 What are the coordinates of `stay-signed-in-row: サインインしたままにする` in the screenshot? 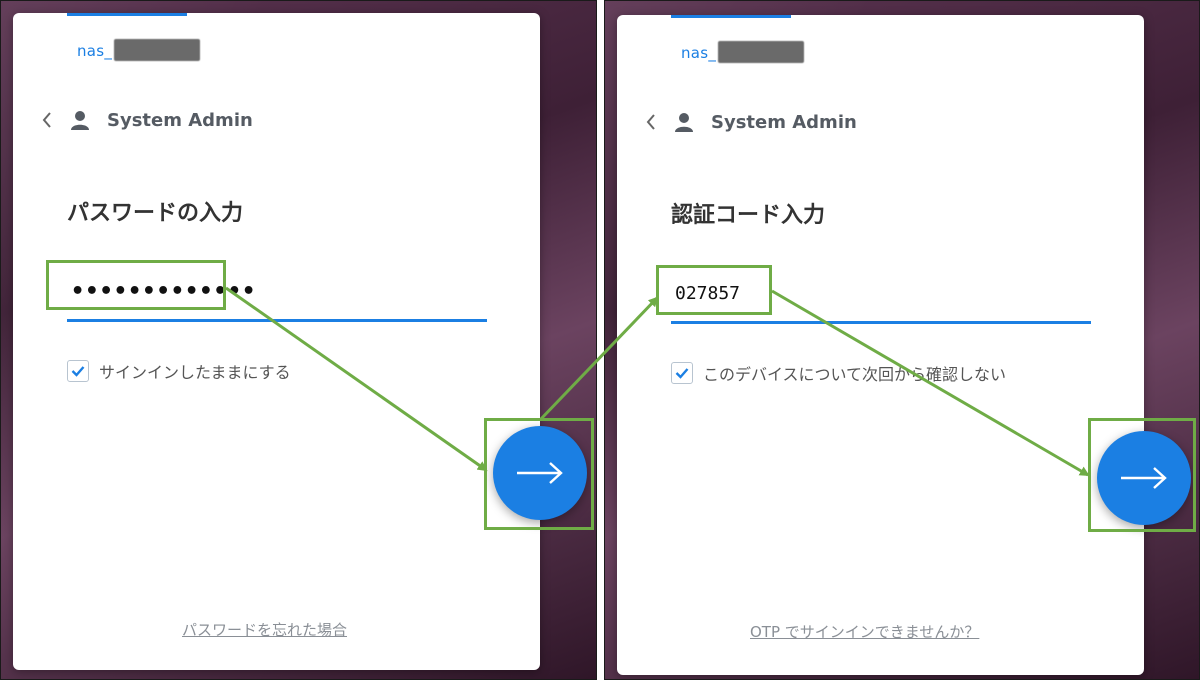 It's located at (179, 371).